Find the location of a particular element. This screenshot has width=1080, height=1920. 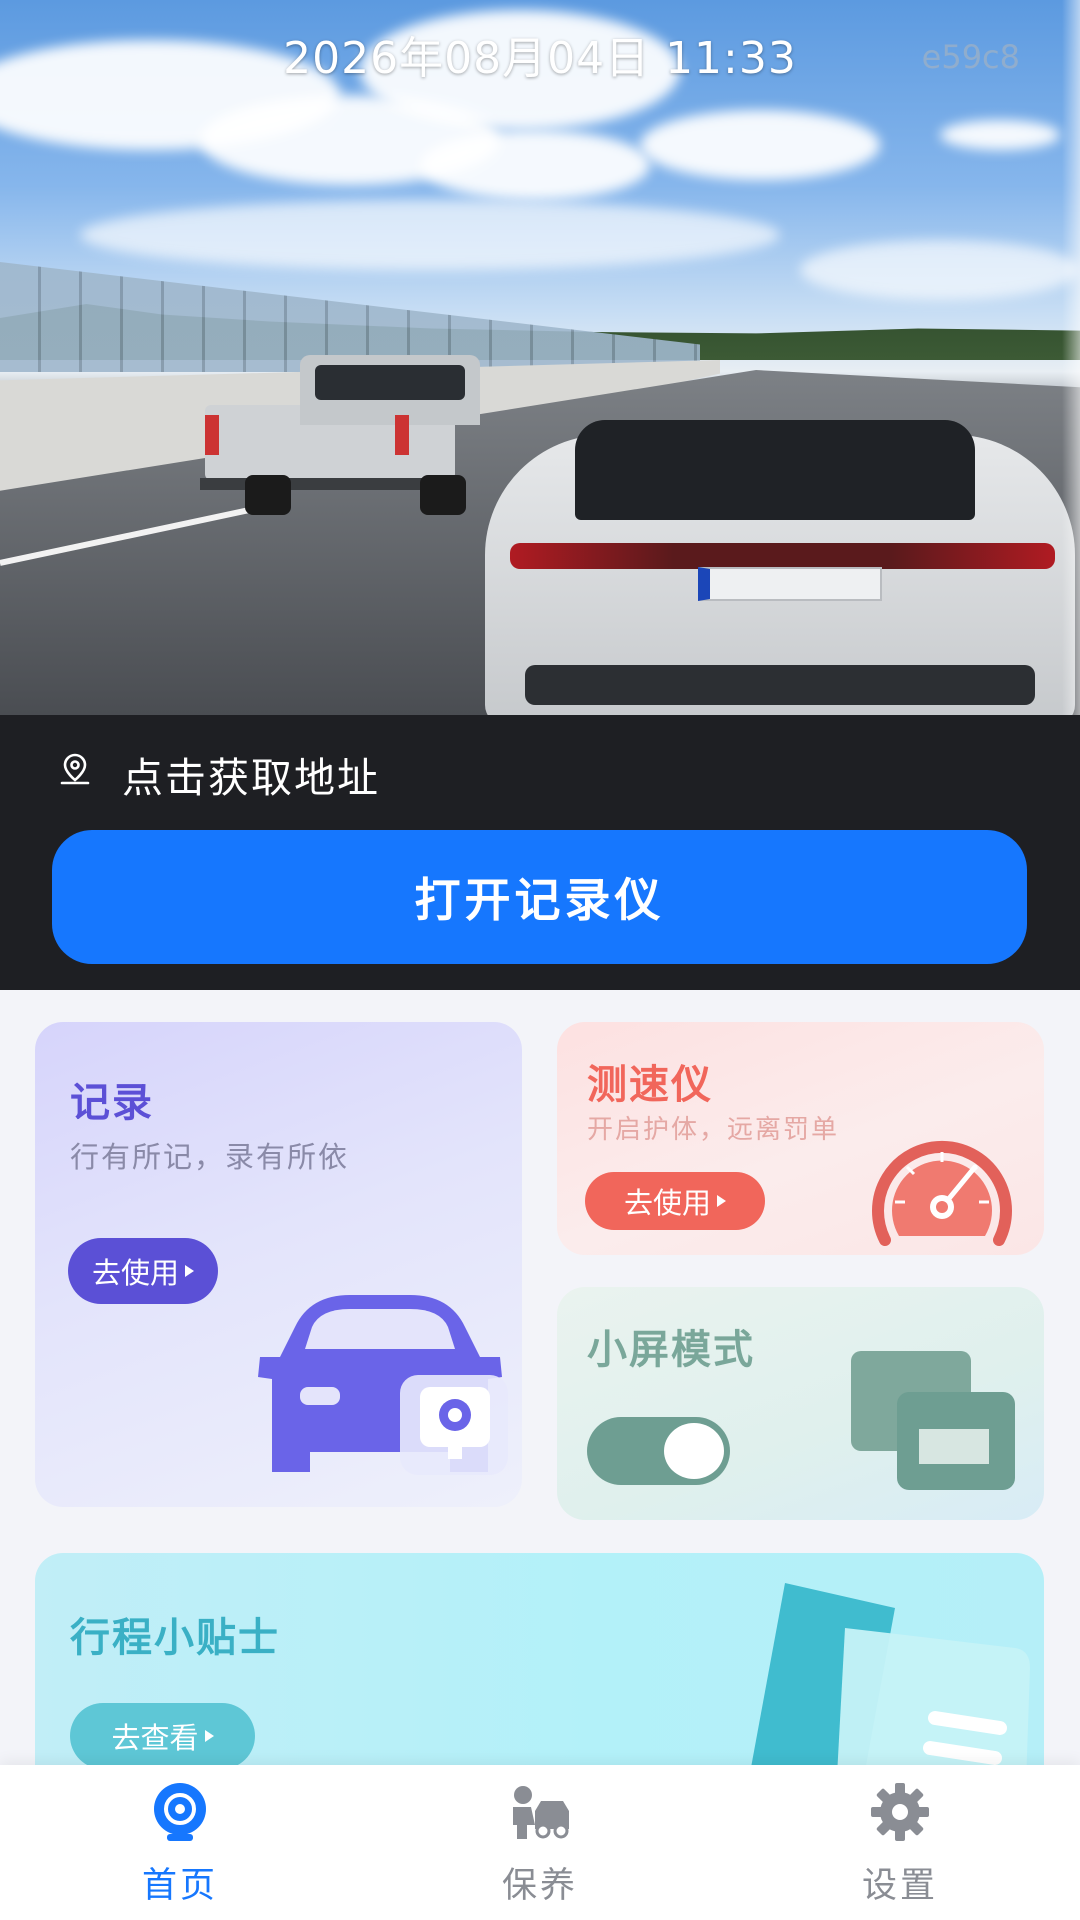

speedometer-title: 测速仪 is located at coordinates (650, 1085).